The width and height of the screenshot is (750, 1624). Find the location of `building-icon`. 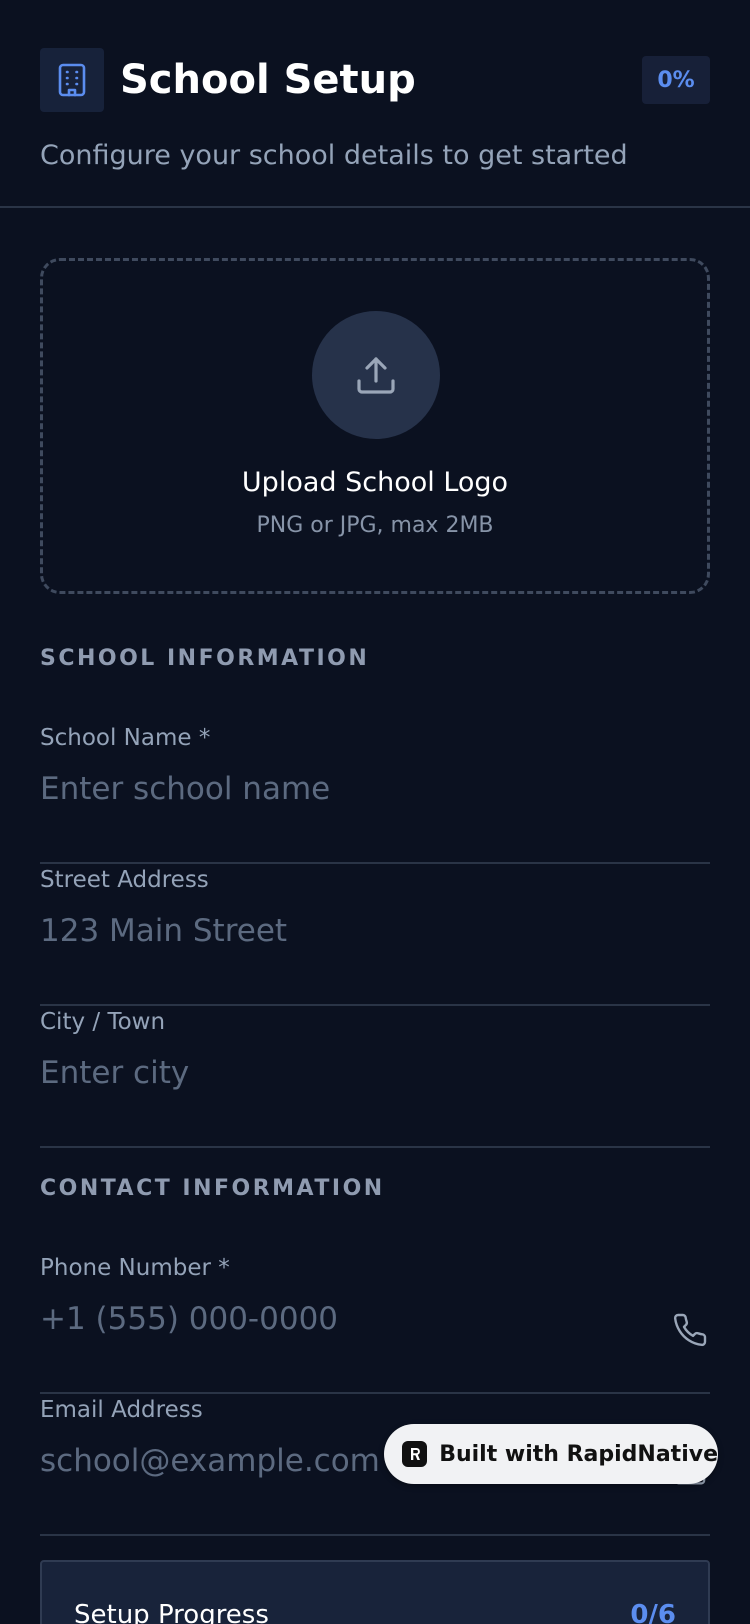

building-icon is located at coordinates (72, 80).